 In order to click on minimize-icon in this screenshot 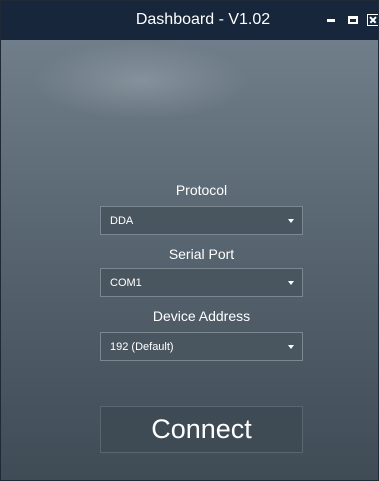, I will do `click(331, 20)`.